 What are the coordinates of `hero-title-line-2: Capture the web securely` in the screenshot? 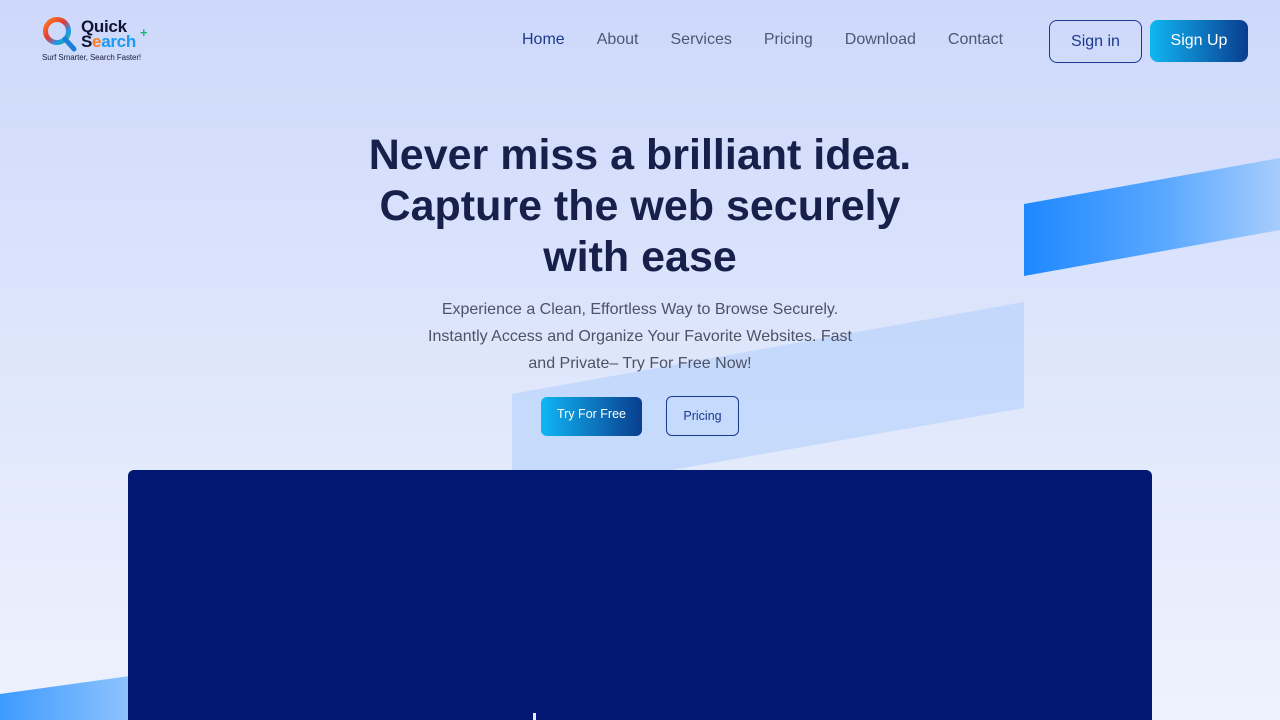 It's located at (640, 206).